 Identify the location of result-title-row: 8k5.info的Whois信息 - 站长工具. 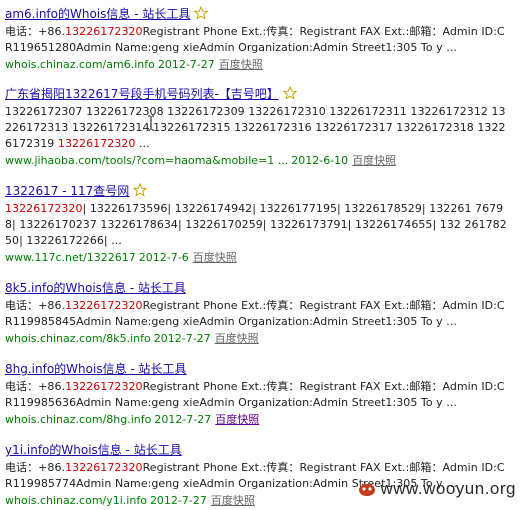
(257, 288).